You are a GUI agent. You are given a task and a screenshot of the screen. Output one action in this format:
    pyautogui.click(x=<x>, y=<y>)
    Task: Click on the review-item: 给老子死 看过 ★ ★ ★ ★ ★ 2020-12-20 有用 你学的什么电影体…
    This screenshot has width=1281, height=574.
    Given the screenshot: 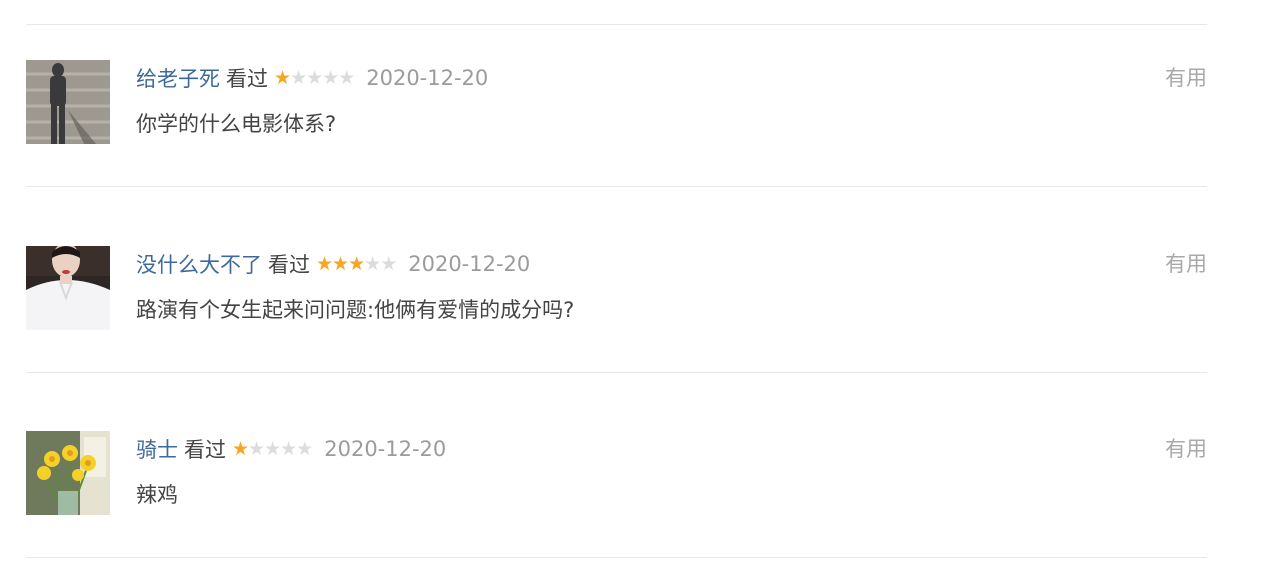 What is the action you would take?
    pyautogui.click(x=616, y=105)
    